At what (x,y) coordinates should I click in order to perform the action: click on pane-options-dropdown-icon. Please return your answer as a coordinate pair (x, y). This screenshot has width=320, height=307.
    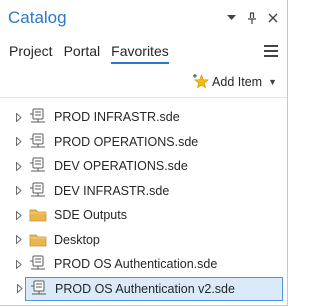
    Looking at the image, I should click on (231, 18).